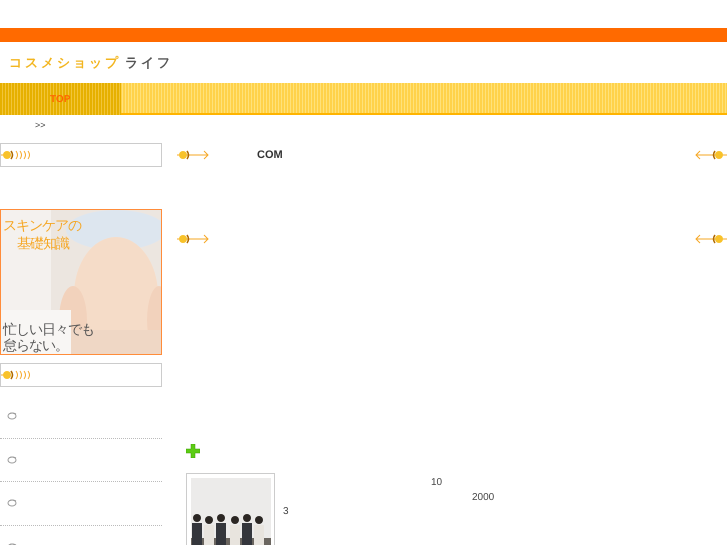  I want to click on banner-text: 基礎知識, so click(43, 244).